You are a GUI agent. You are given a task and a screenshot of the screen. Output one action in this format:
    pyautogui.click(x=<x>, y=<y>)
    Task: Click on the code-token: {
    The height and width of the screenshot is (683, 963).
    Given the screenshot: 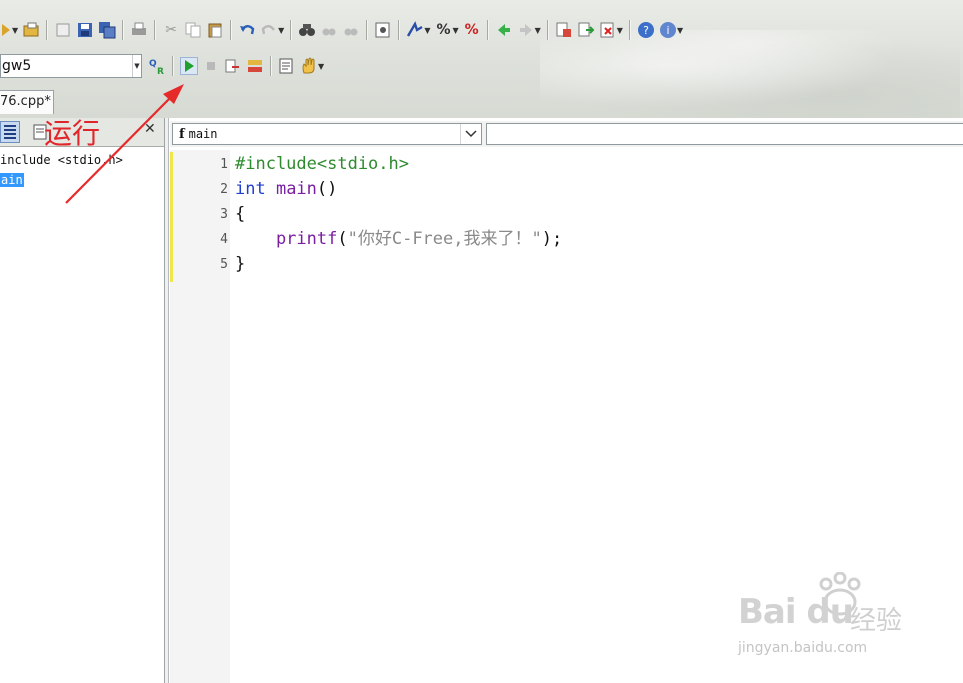 What is the action you would take?
    pyautogui.click(x=240, y=214)
    